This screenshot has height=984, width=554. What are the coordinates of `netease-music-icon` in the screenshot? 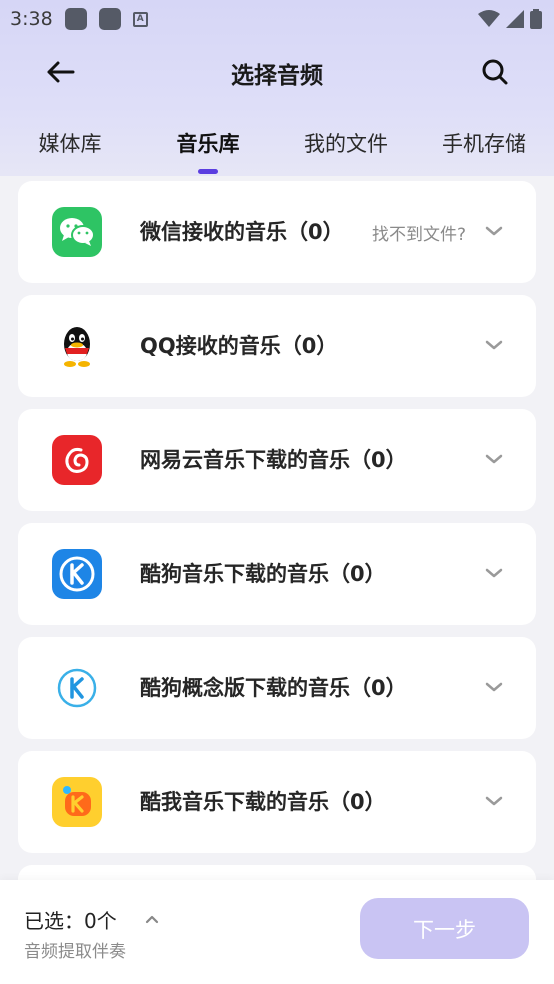 It's located at (77, 460).